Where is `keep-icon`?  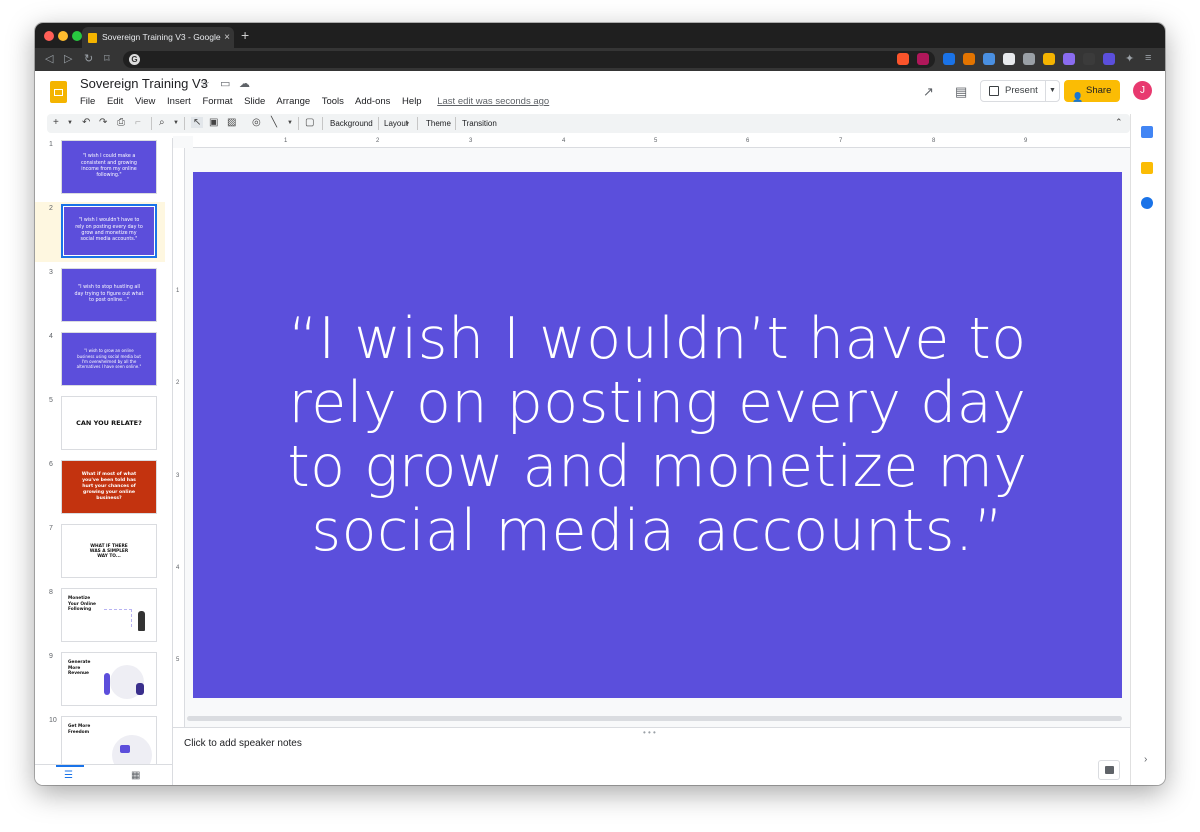
keep-icon is located at coordinates (1147, 168).